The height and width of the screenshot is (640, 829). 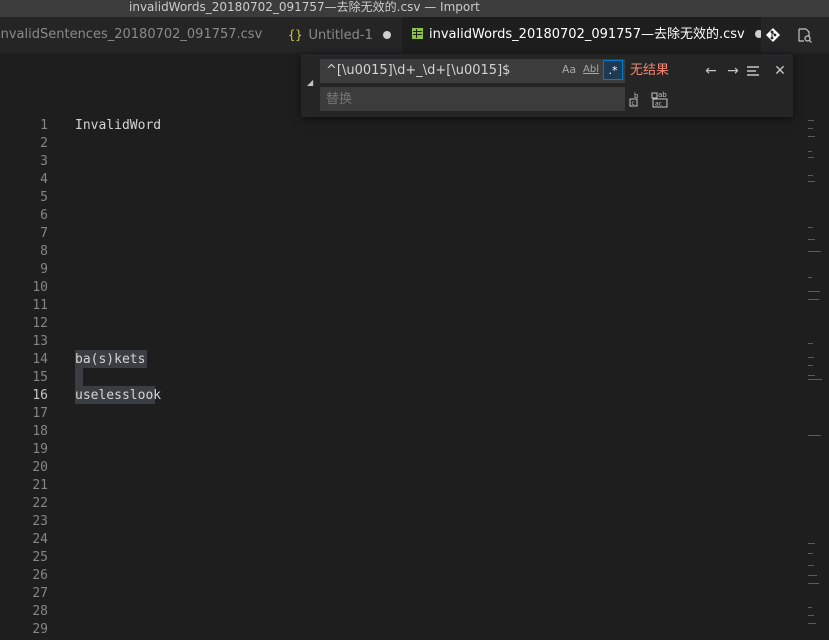 What do you see at coordinates (650, 70) in the screenshot?
I see `find-result-status: 无结果` at bounding box center [650, 70].